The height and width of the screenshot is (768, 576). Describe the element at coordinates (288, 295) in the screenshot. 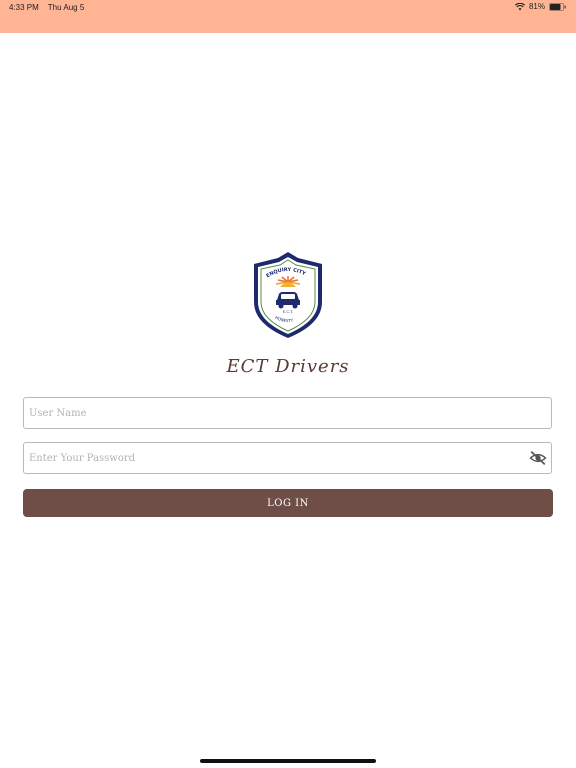

I see `app-logo: ENQUIRY CITY E.C.T. HONESTY` at that location.